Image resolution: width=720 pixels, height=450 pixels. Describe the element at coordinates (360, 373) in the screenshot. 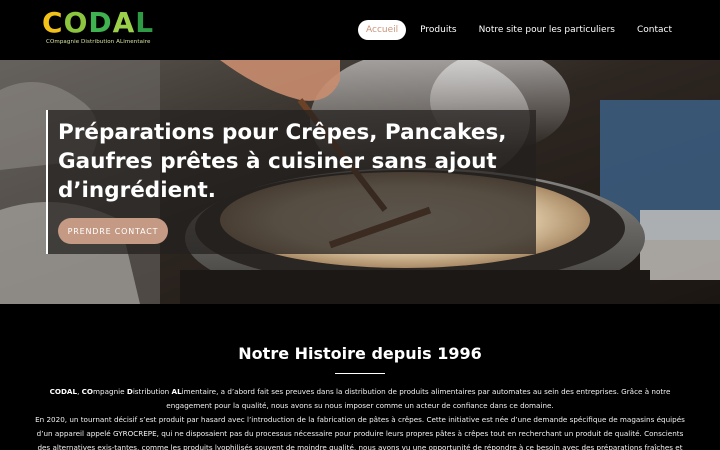

I see `title-divider` at that location.